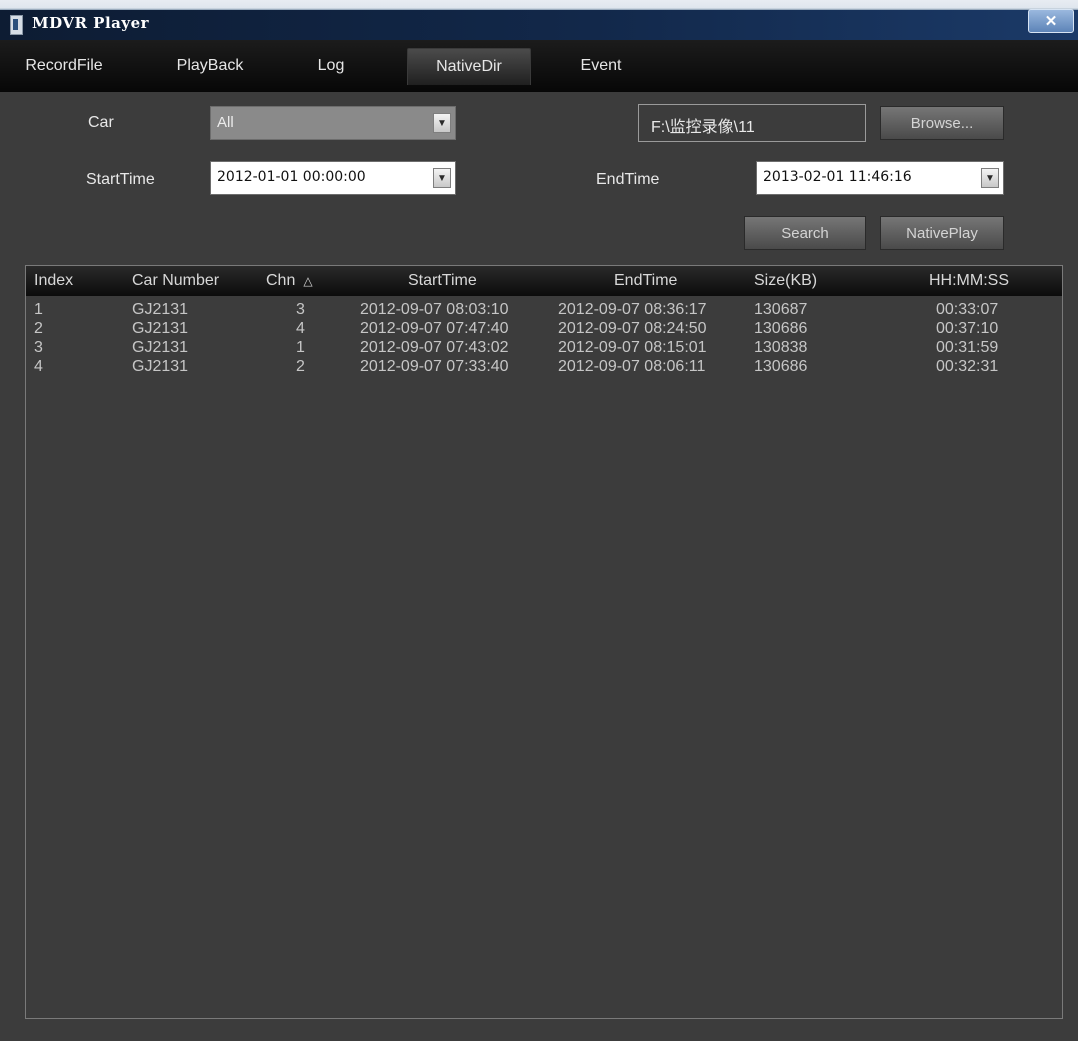  What do you see at coordinates (210, 66) in the screenshot?
I see `tab-playback: PlayBack` at bounding box center [210, 66].